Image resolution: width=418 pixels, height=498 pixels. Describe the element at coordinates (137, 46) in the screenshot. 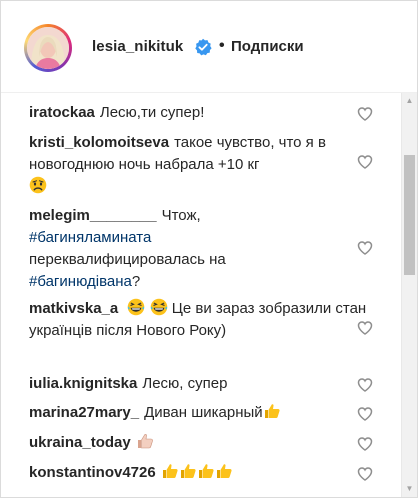

I see `username-link: lesia_nikituk` at that location.